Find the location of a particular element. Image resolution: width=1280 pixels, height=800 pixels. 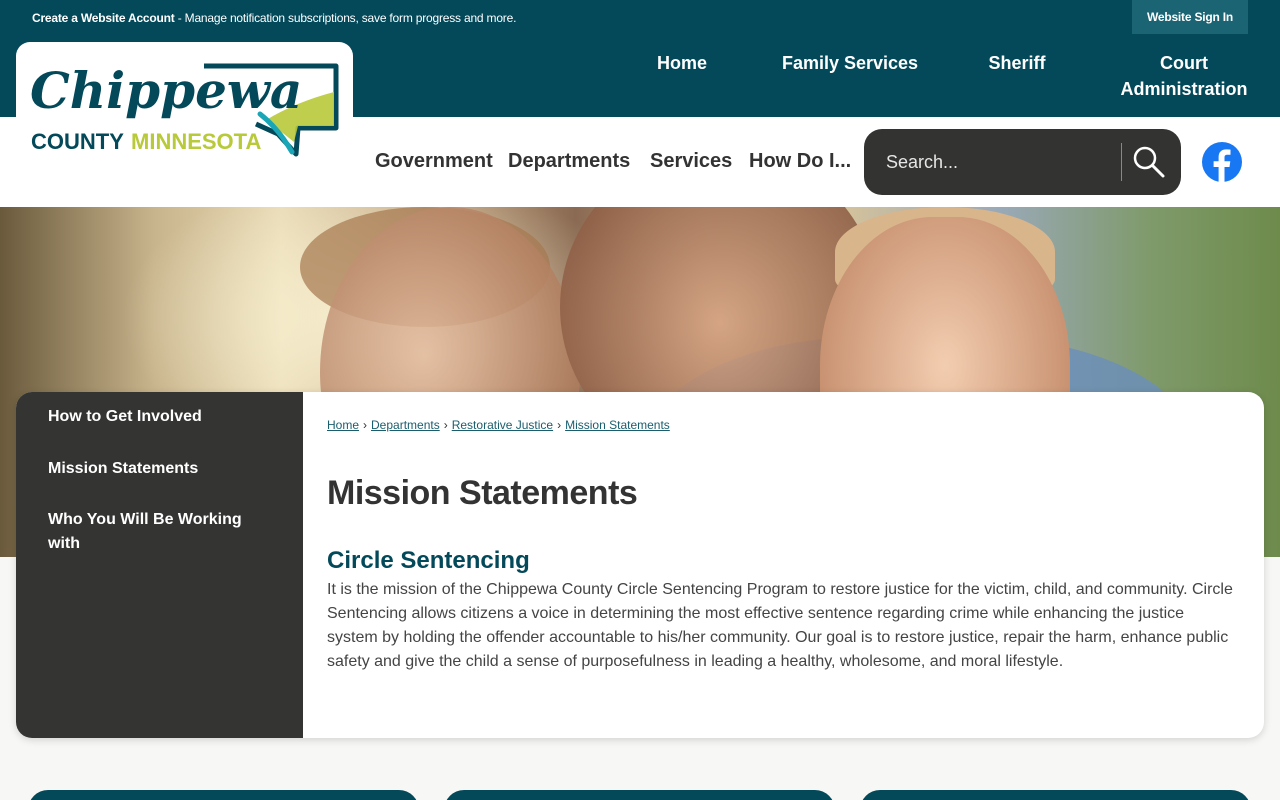

search-box is located at coordinates (1022, 162).